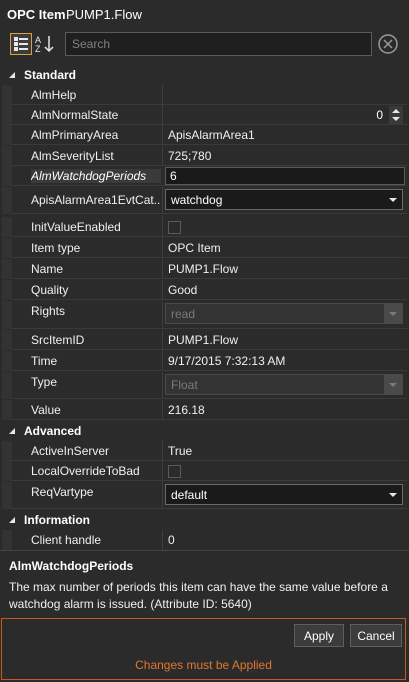  I want to click on sort-az-icon: A Z, so click(44, 44).